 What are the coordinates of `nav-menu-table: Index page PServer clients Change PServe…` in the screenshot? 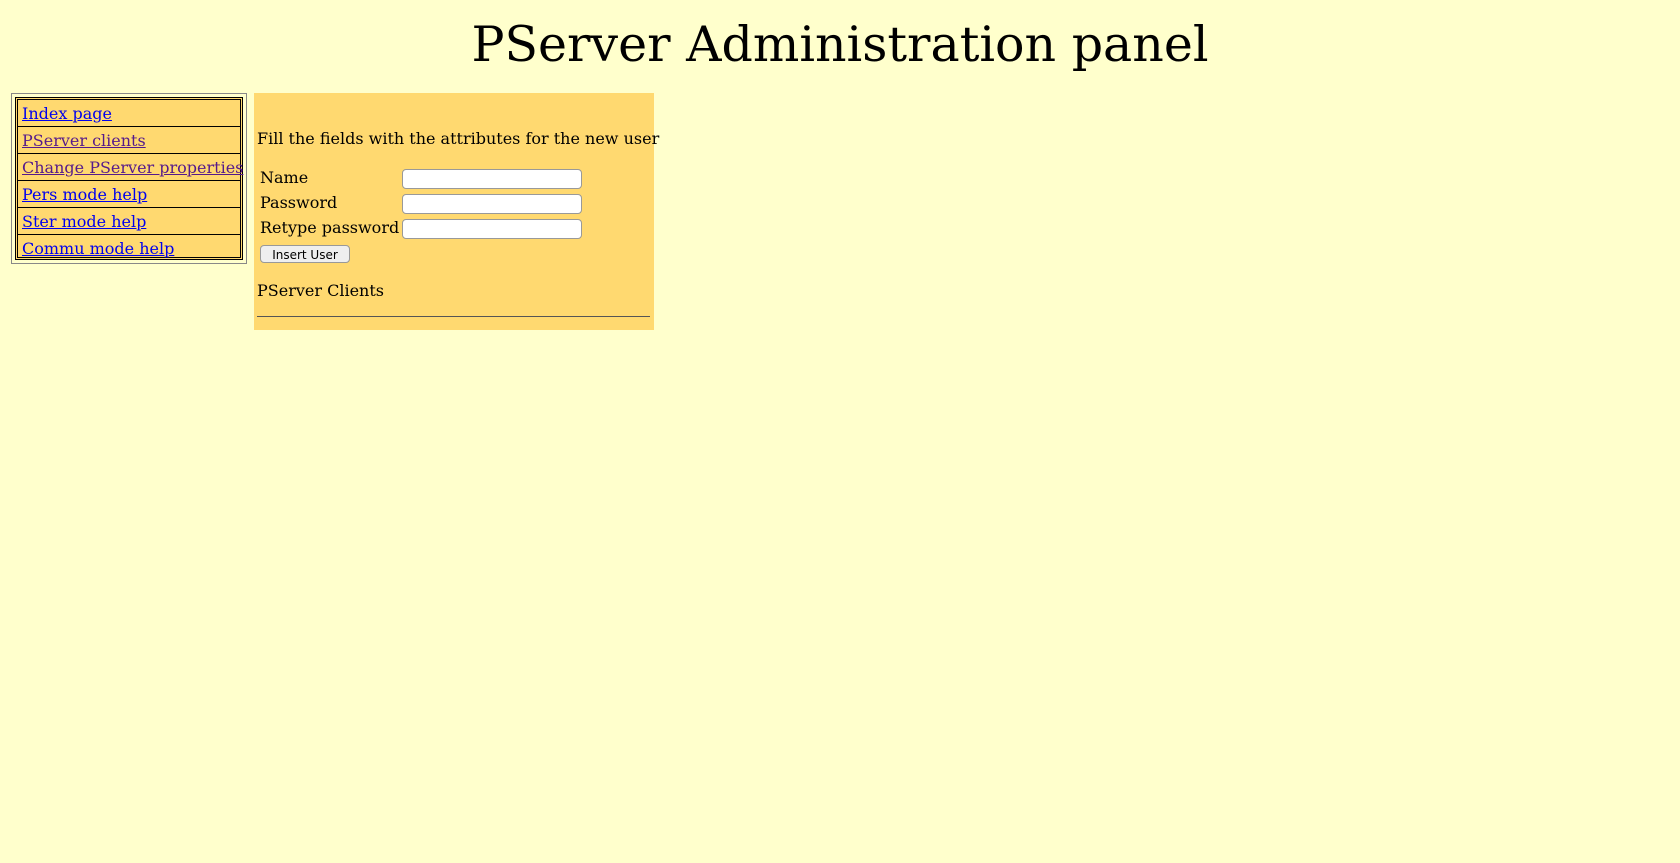 It's located at (129, 178).